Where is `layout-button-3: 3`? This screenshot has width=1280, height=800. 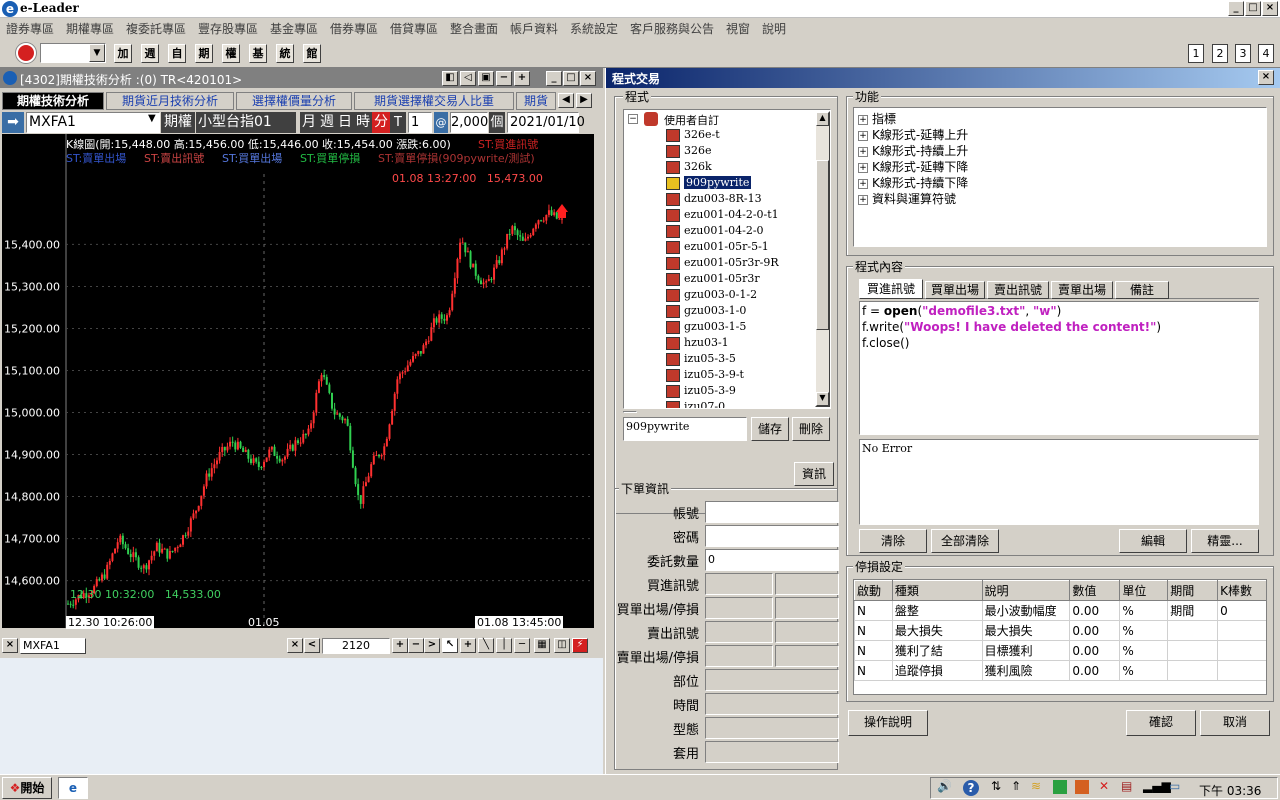 layout-button-3: 3 is located at coordinates (1243, 53).